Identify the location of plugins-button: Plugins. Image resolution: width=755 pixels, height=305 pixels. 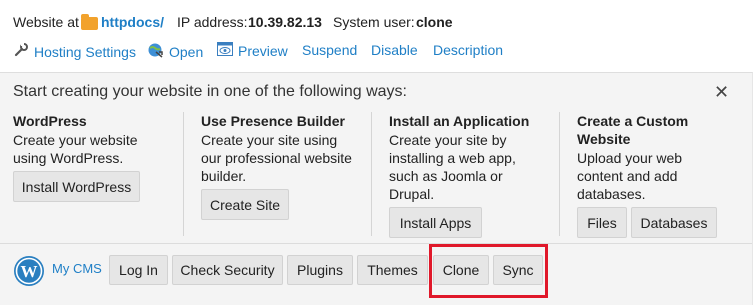
(320, 270).